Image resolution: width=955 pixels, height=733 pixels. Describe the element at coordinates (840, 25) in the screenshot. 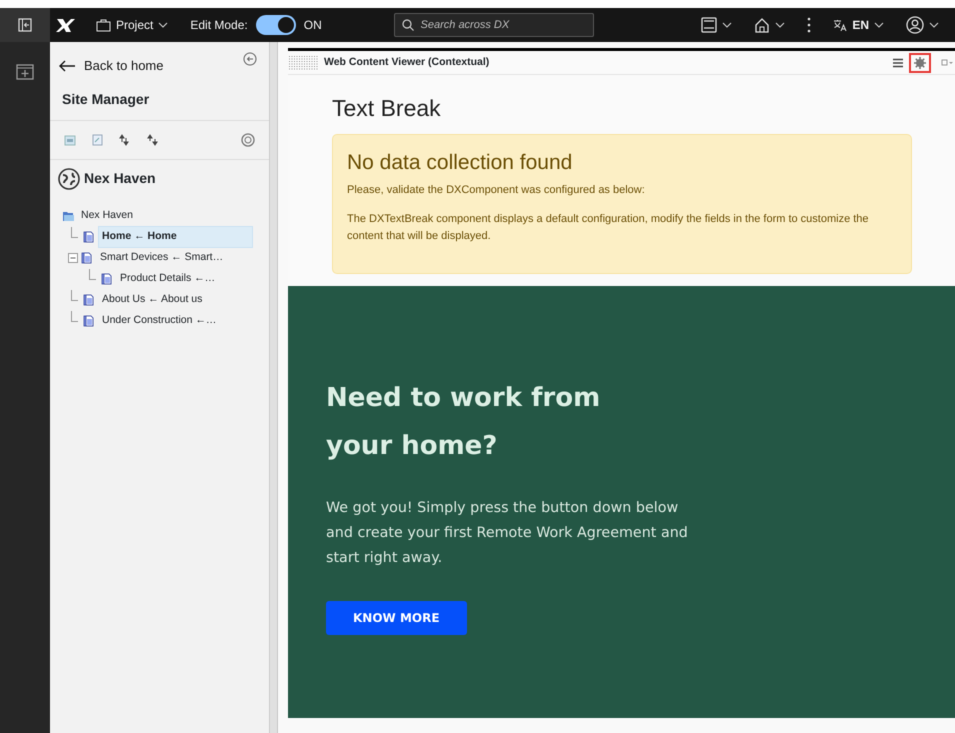

I see `translate-icon` at that location.